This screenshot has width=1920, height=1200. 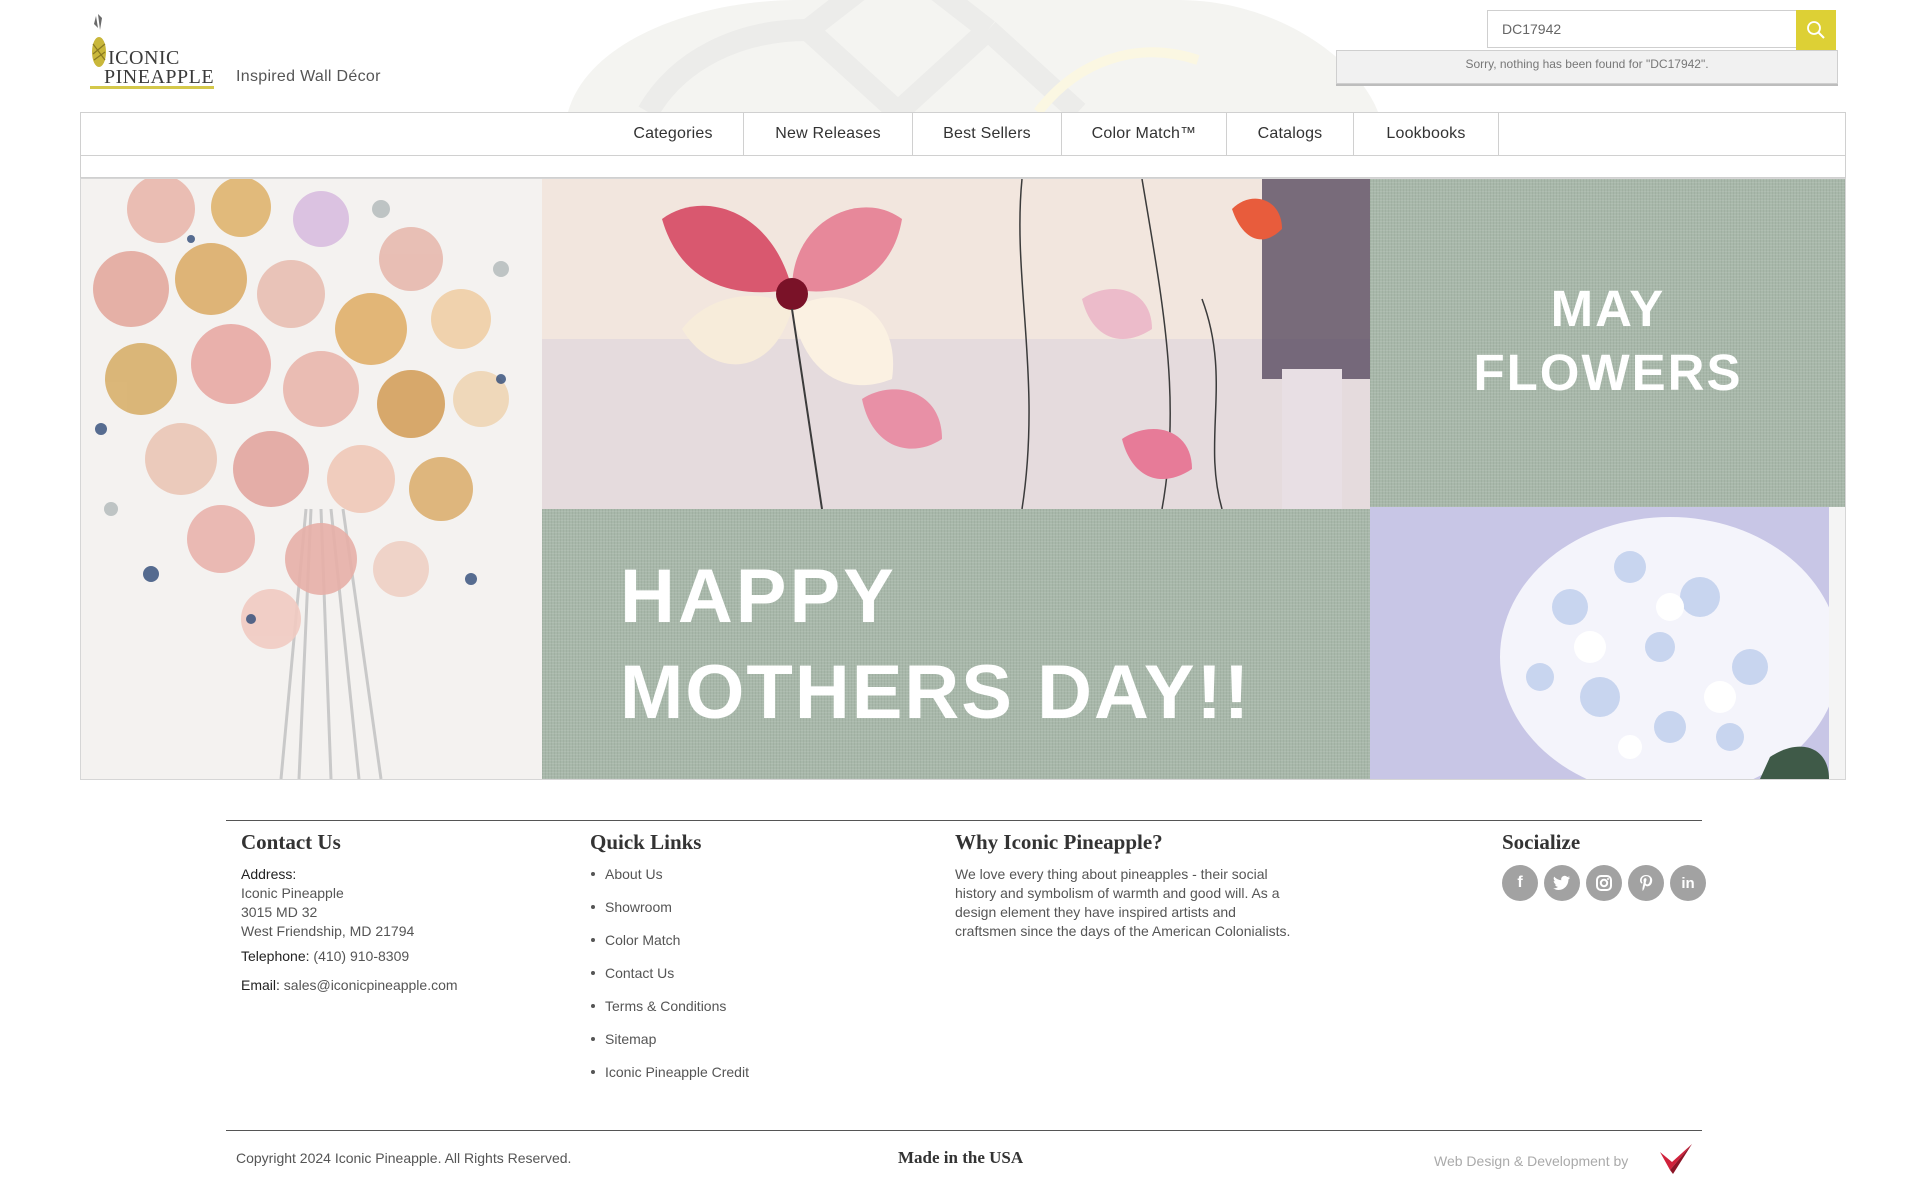 I want to click on nav-item-new-releases: New Releases, so click(x=828, y=134).